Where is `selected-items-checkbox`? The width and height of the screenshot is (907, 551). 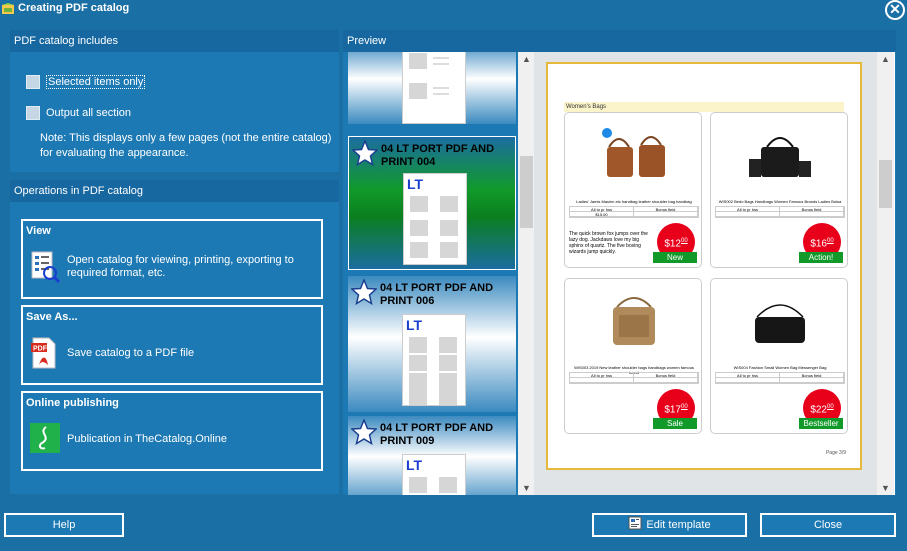
selected-items-checkbox is located at coordinates (33, 82).